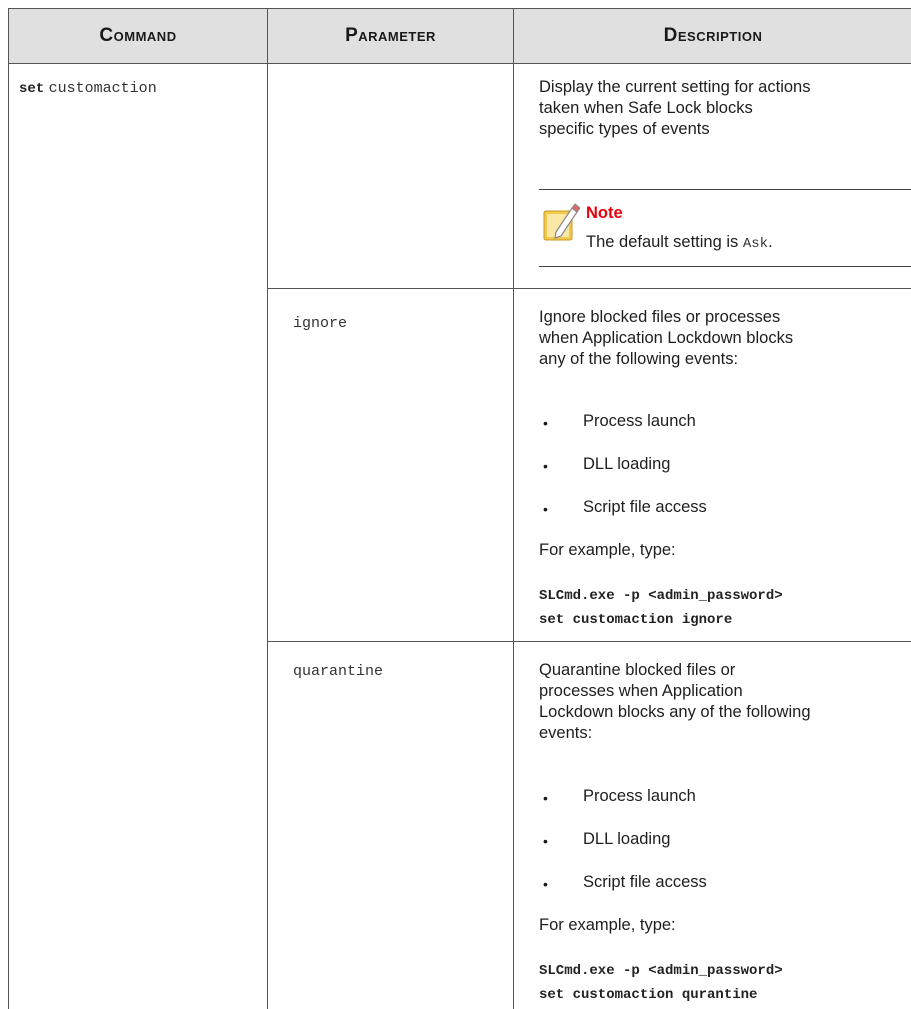 Image resolution: width=911 pixels, height=1009 pixels. What do you see at coordinates (725, 189) in the screenshot?
I see `note-top-rule` at bounding box center [725, 189].